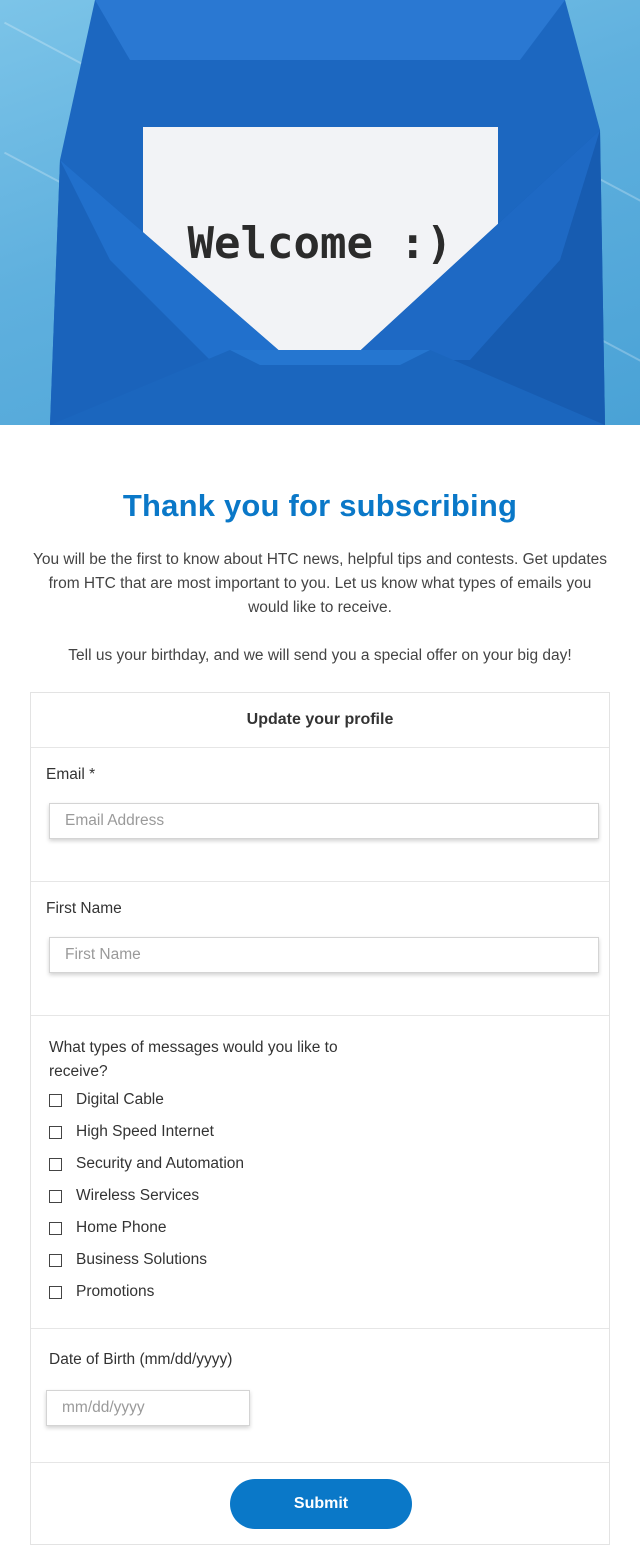 This screenshot has height=1545, width=640. Describe the element at coordinates (84, 908) in the screenshot. I see `first-name-label: First Name` at that location.